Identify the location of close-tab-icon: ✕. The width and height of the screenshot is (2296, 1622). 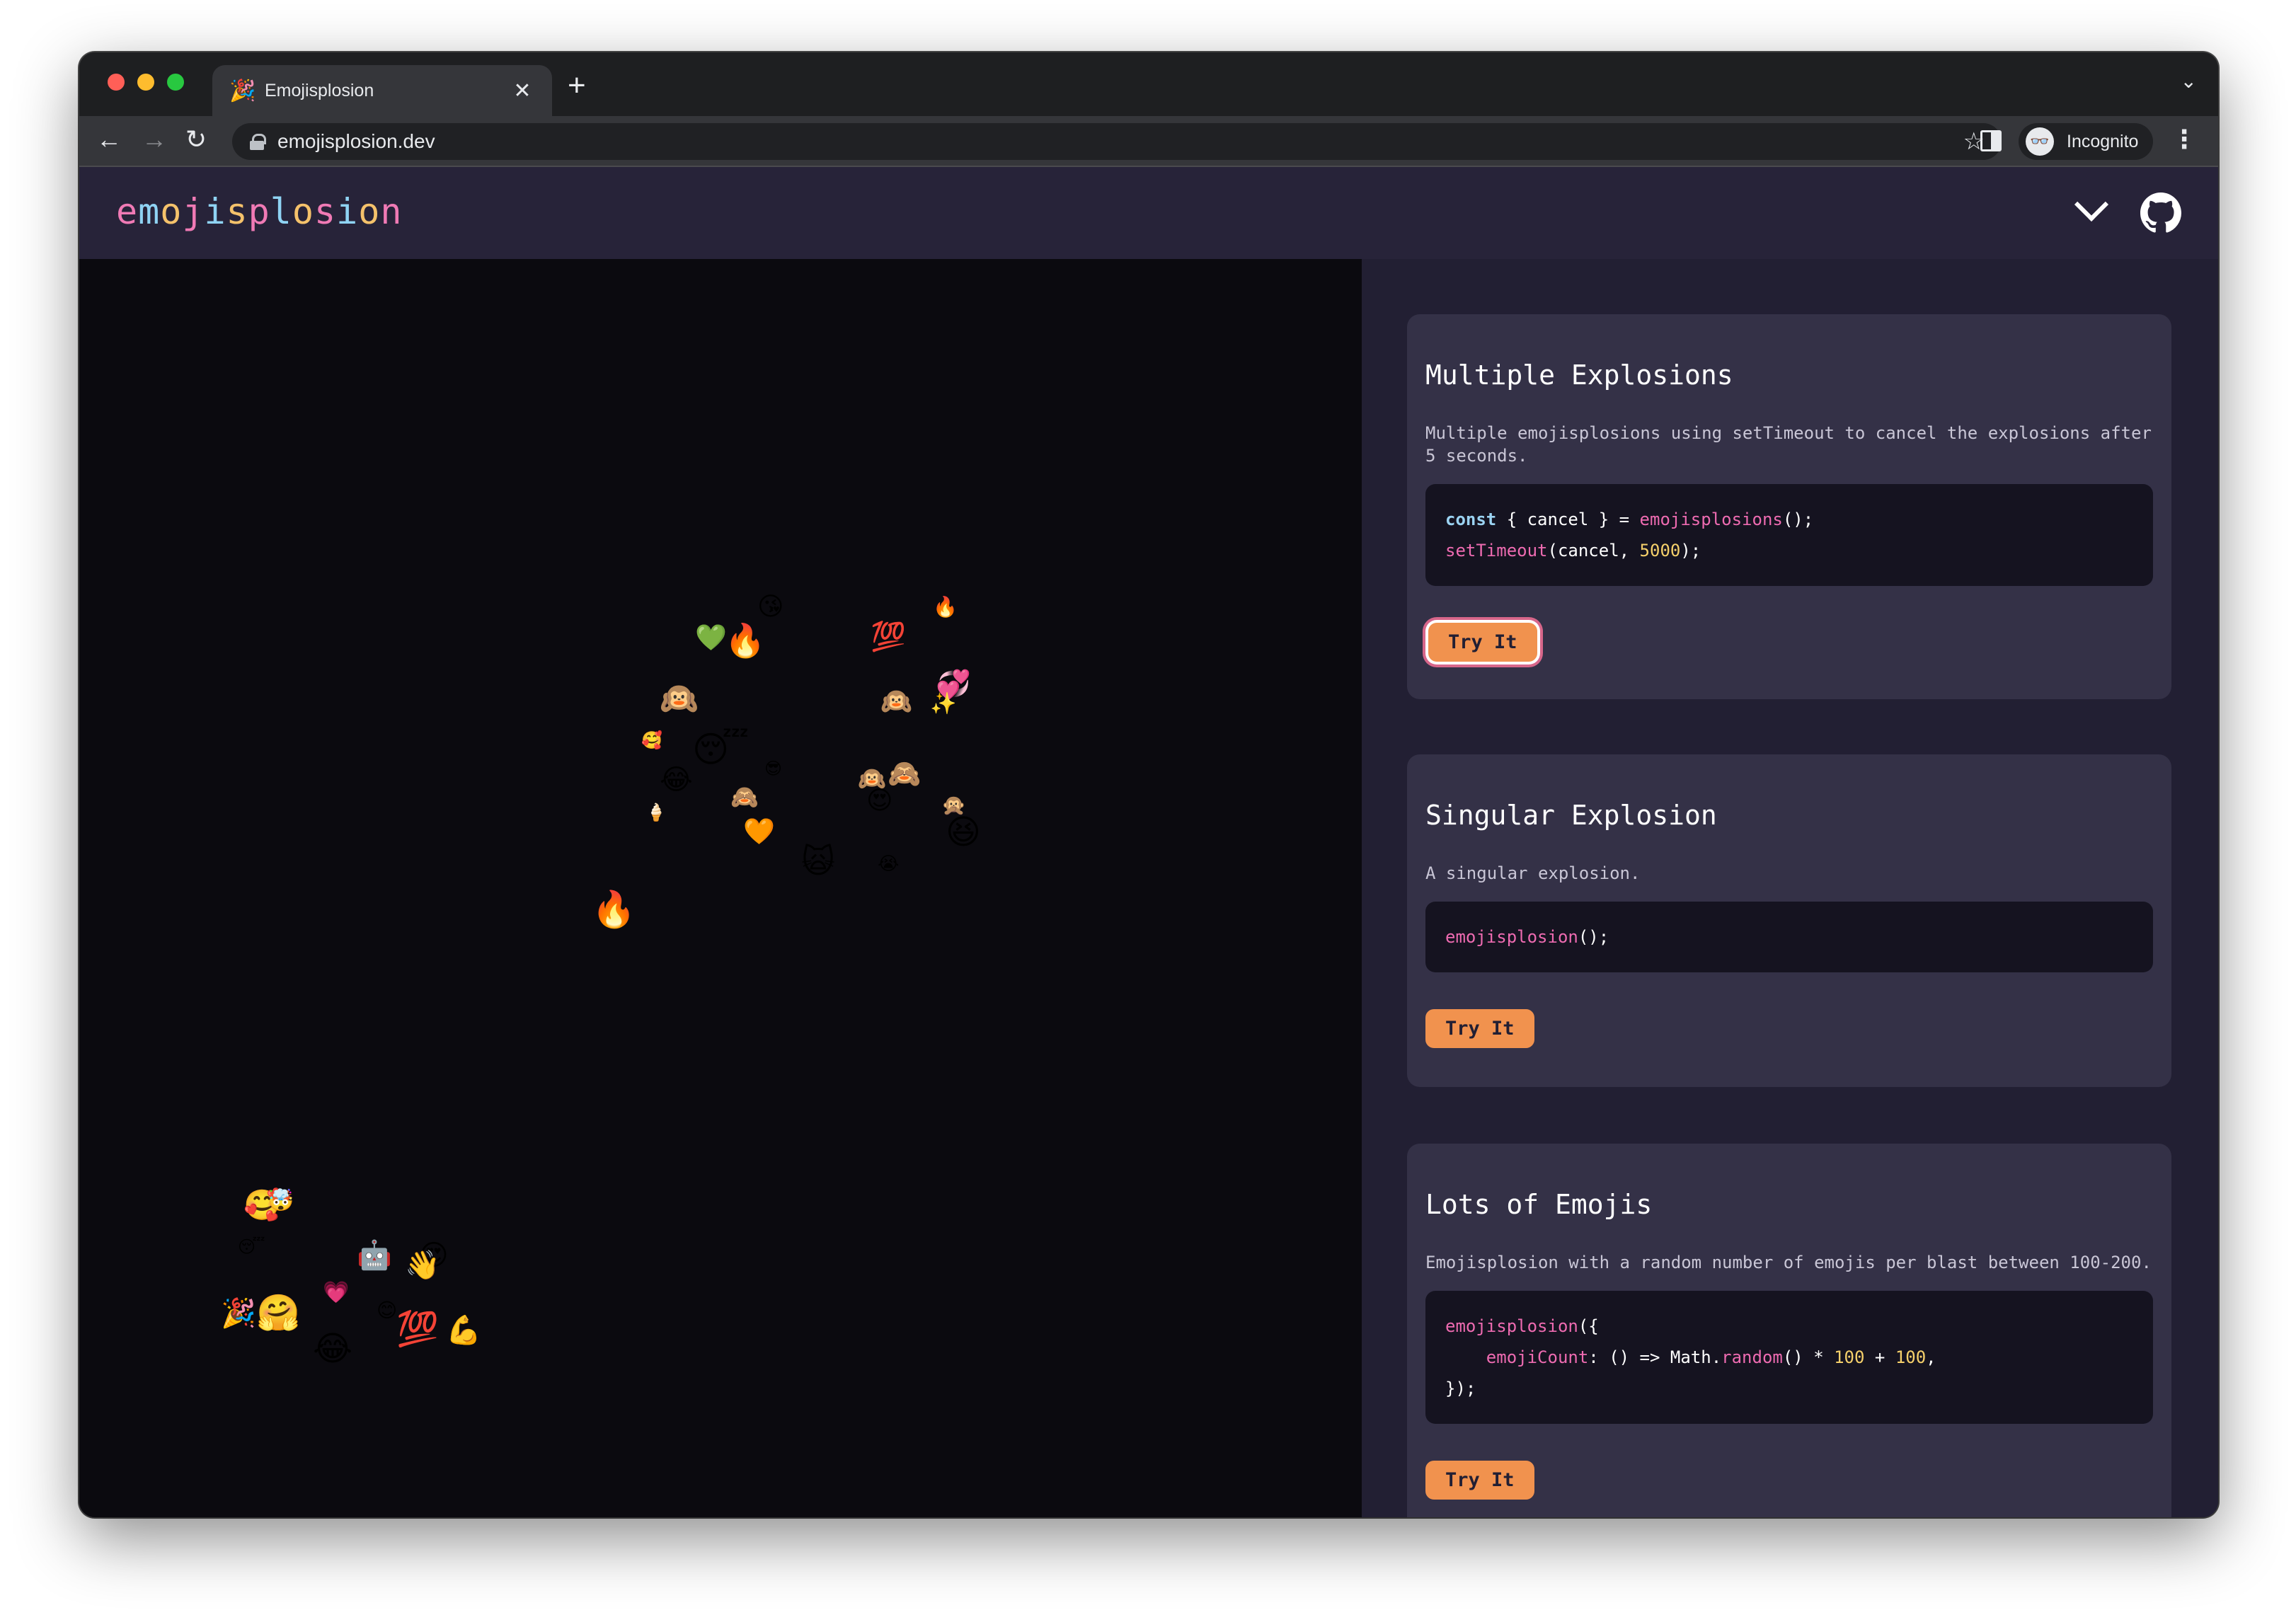
(523, 91).